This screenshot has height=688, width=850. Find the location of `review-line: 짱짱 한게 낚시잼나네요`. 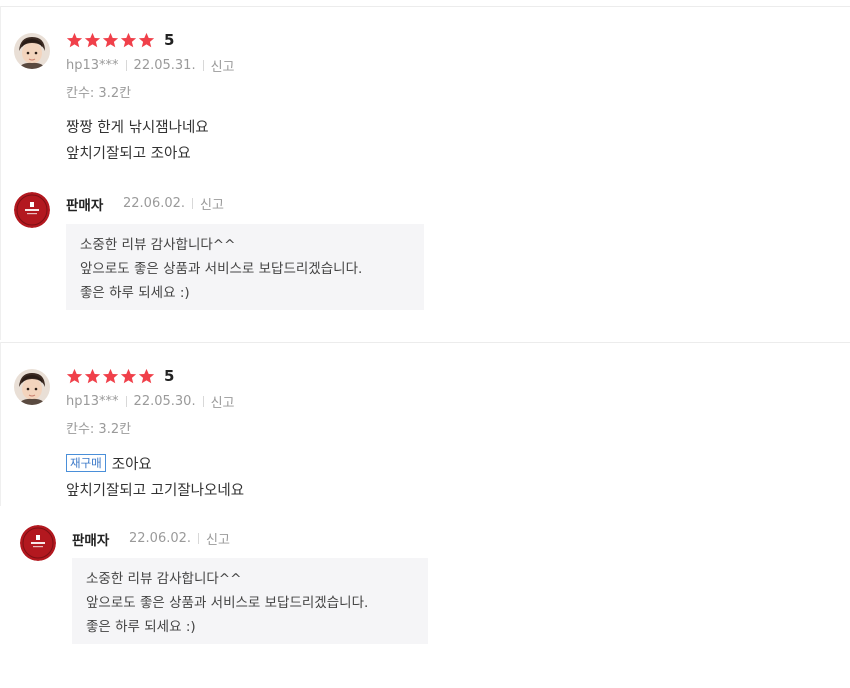

review-line: 짱짱 한게 낚시잼나네요 is located at coordinates (137, 128).